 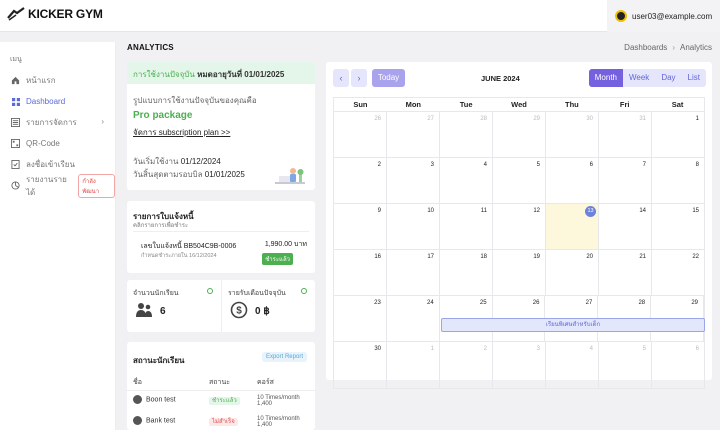 What do you see at coordinates (57, 143) in the screenshot?
I see `sidebar-item-qrcode: QR-Code` at bounding box center [57, 143].